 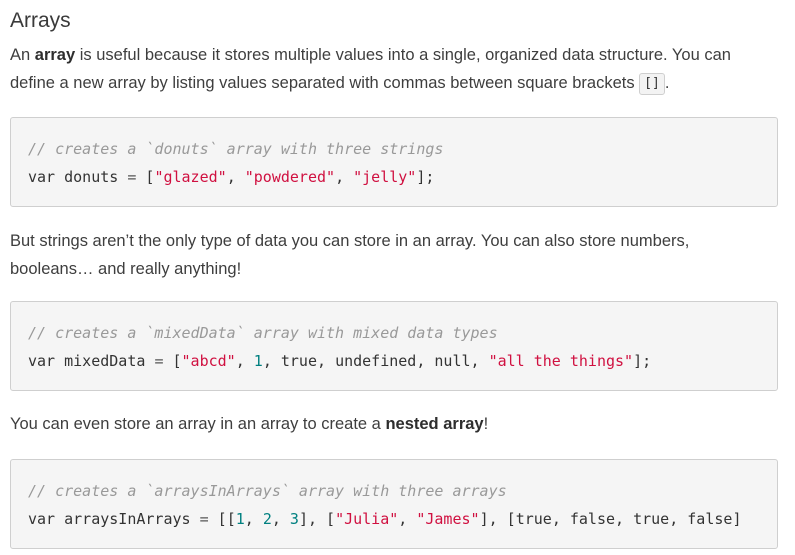 What do you see at coordinates (376, 361) in the screenshot?
I see `code-literal: undefined` at bounding box center [376, 361].